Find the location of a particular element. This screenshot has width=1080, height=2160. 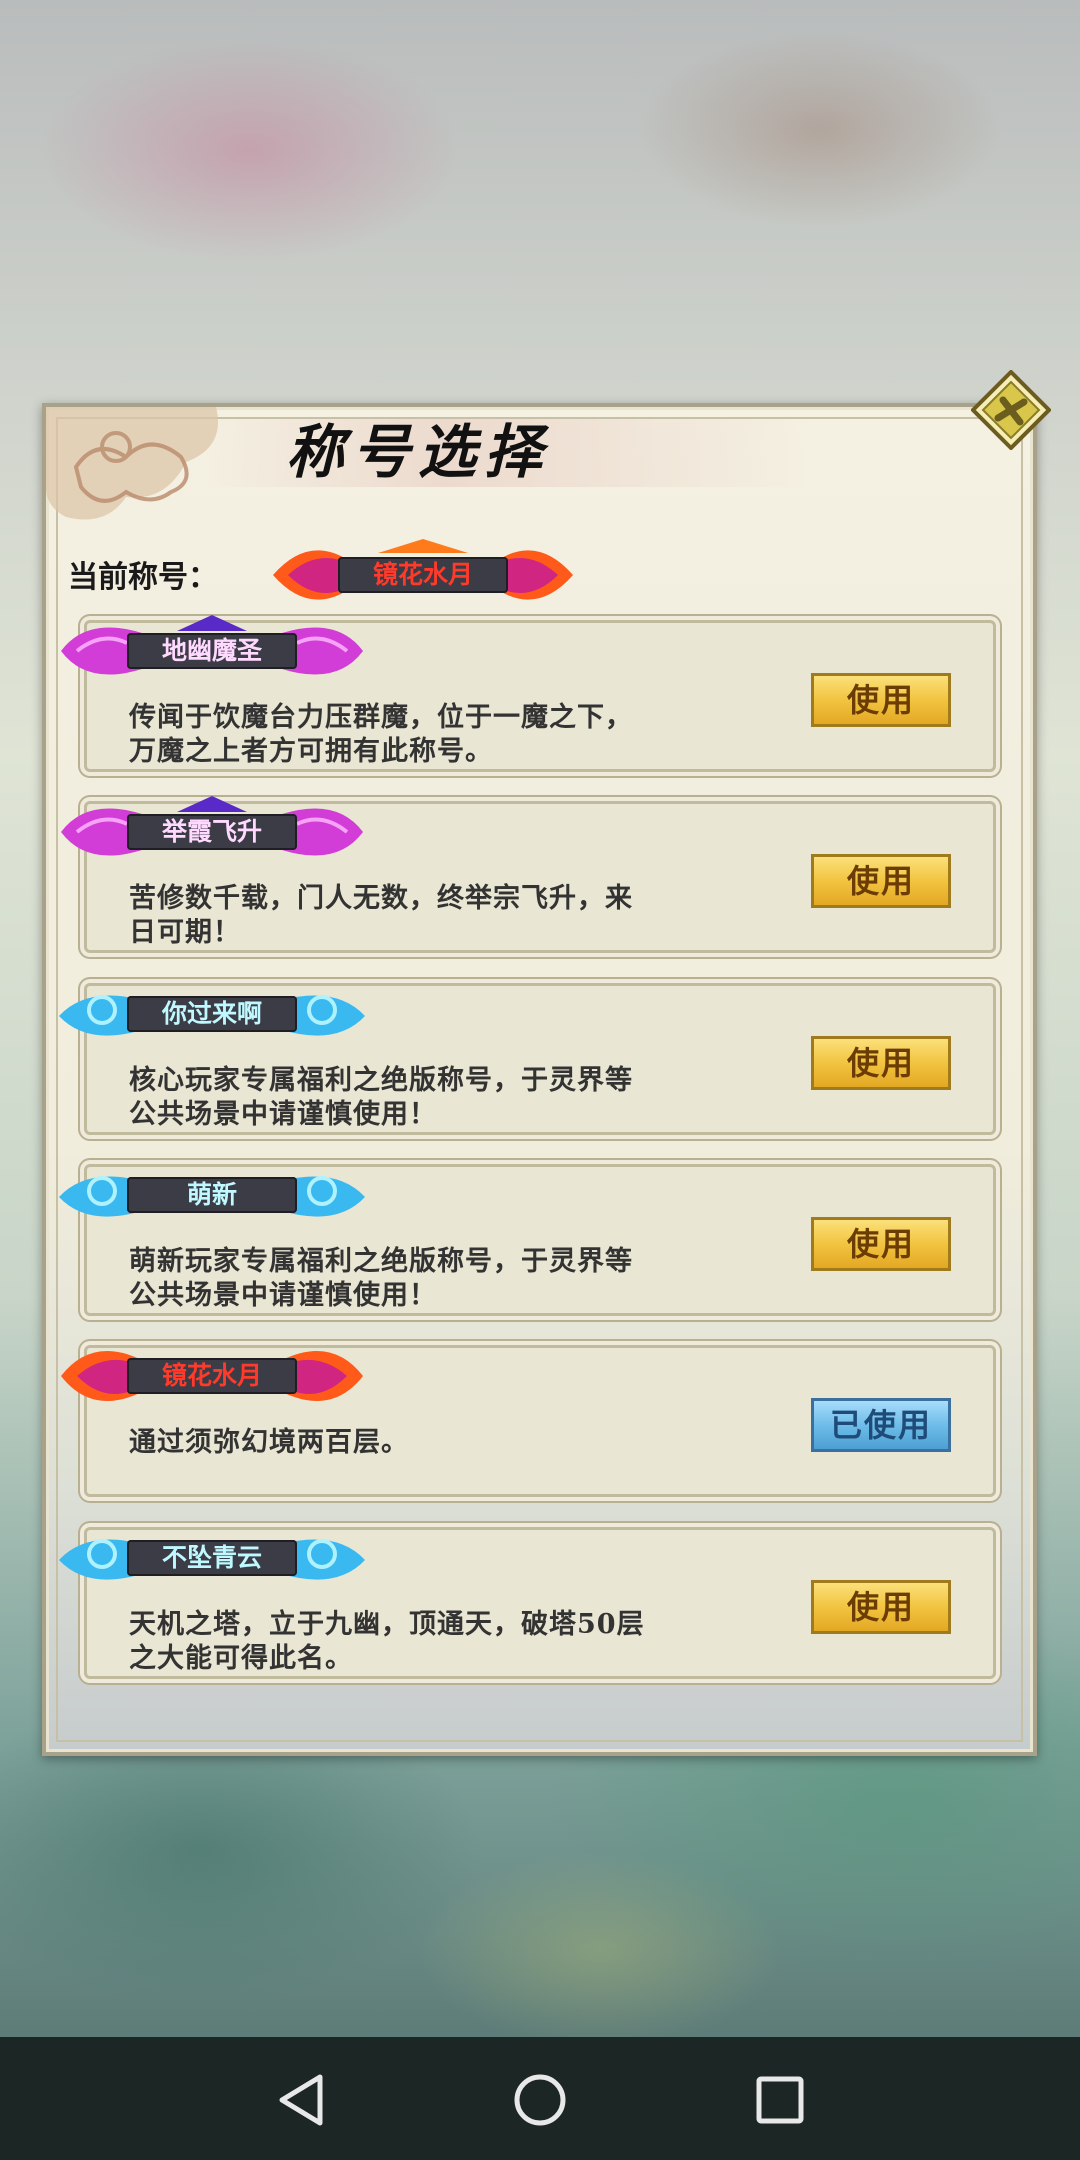

title-description: 苦修数千载，门人无数，终举宗飞升，来 日可期！ is located at coordinates (464, 916).